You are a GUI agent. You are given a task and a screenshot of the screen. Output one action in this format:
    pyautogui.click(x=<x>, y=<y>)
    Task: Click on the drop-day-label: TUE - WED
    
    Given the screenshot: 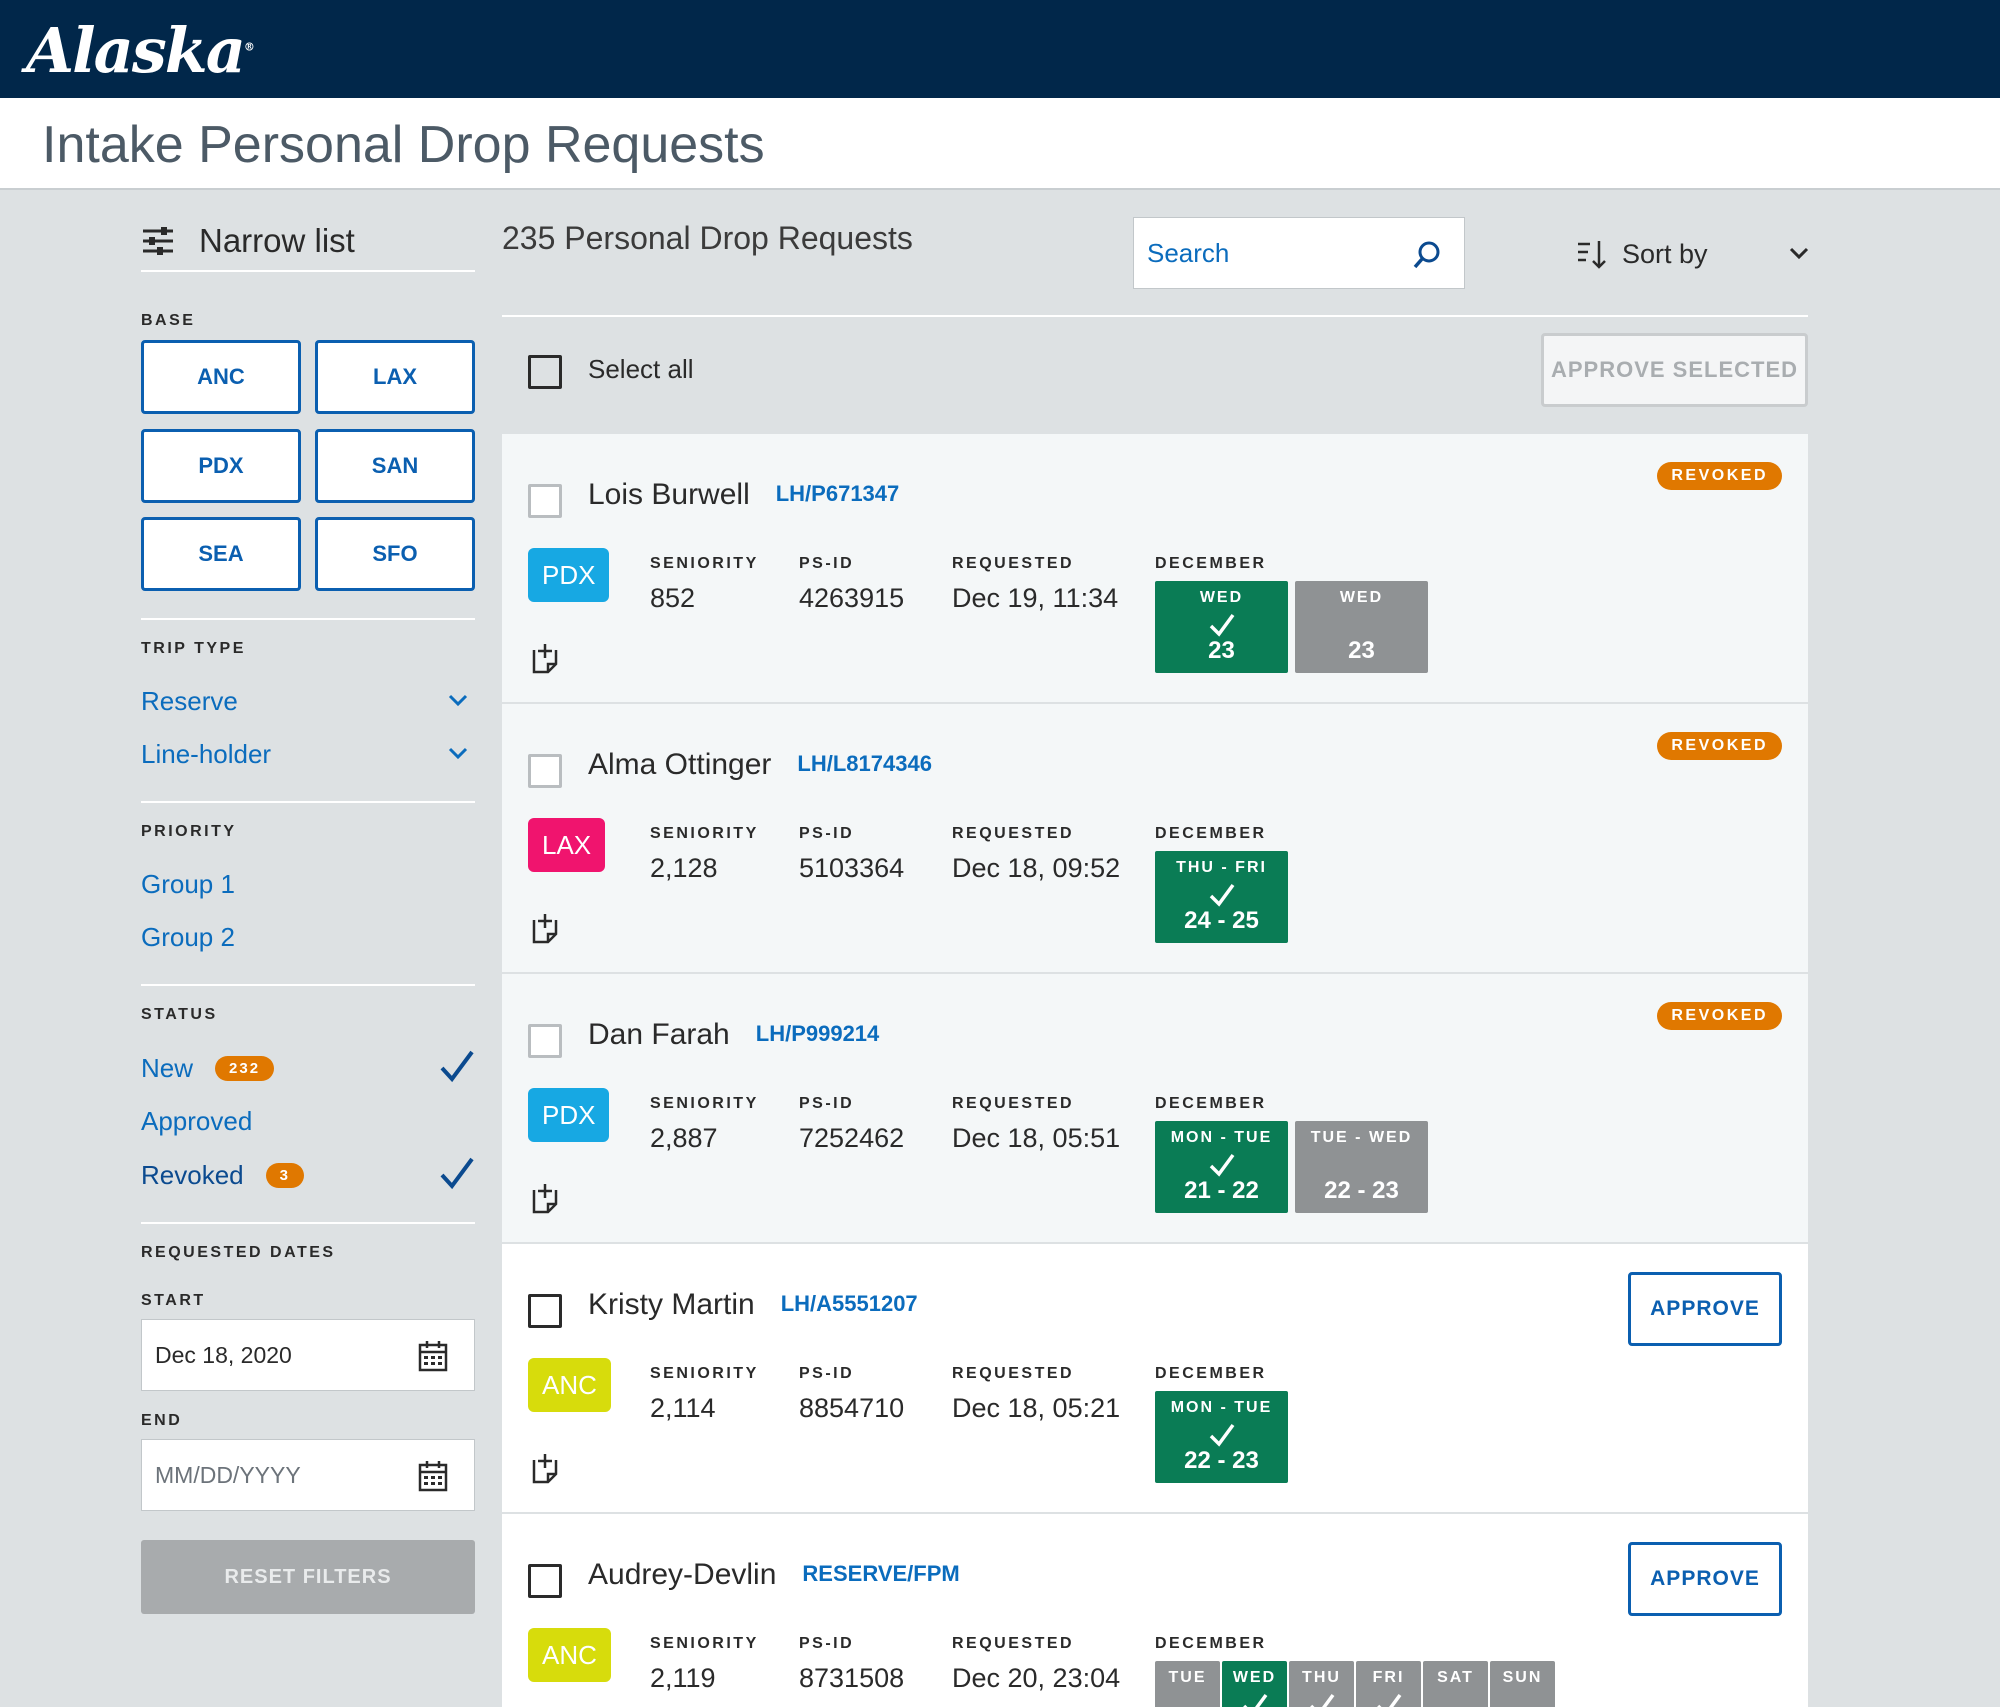 What is the action you would take?
    pyautogui.click(x=1361, y=1137)
    